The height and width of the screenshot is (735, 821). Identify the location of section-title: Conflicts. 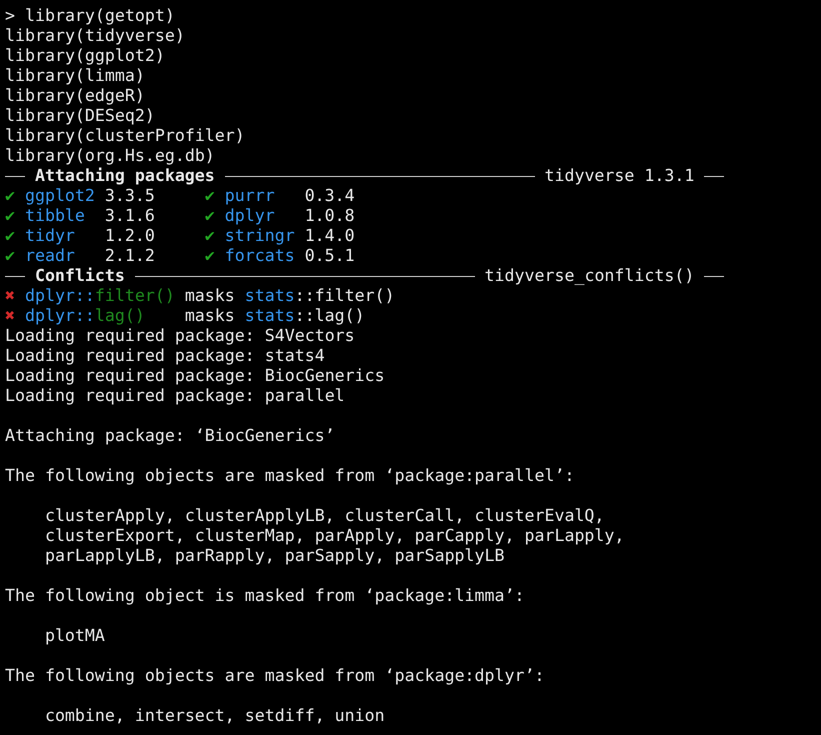
(79, 276).